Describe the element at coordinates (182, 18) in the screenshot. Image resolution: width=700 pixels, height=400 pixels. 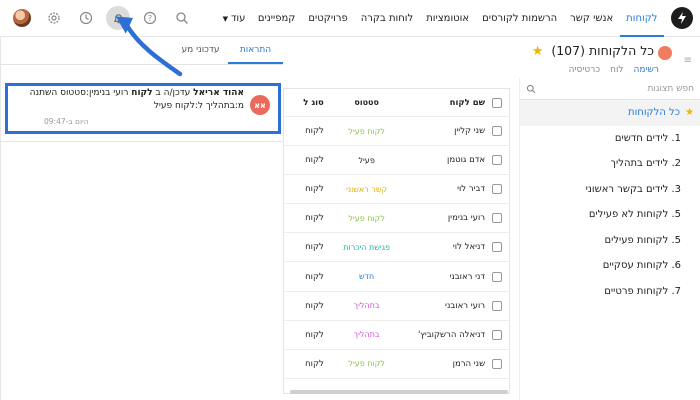
I see `search-icon` at that location.